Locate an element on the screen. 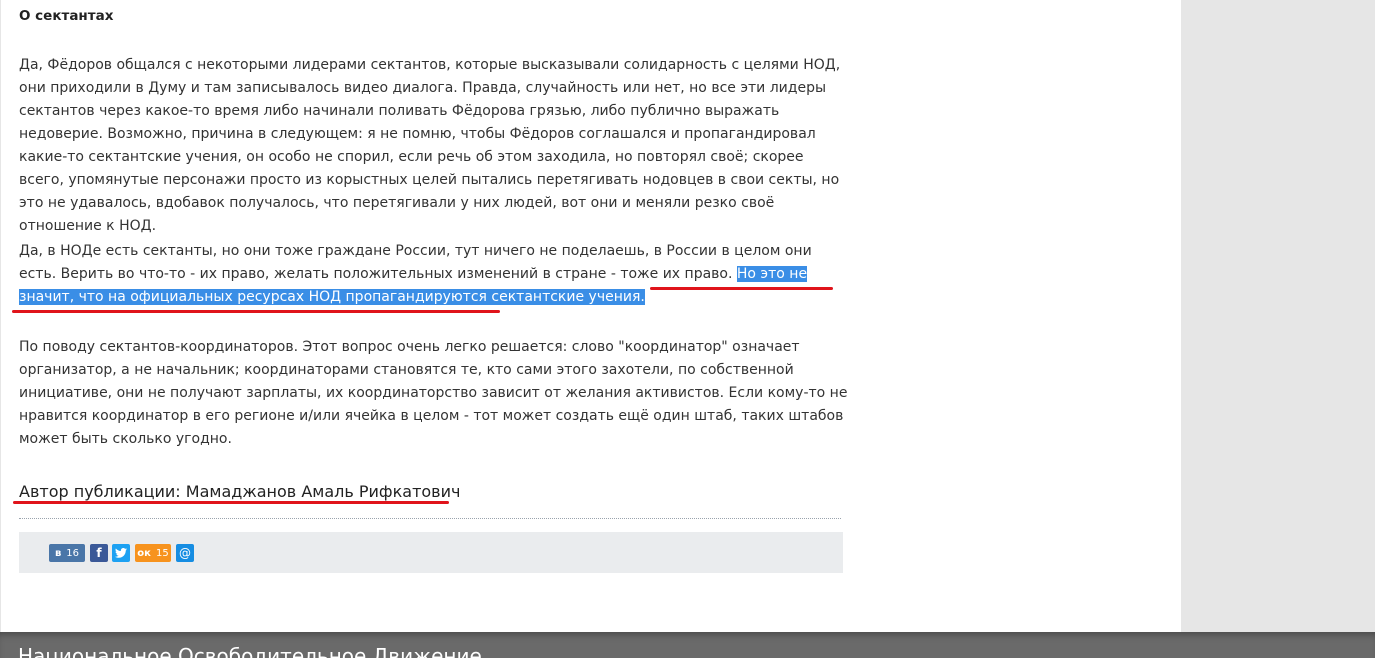  footer-title: Национальное Освободительное Движение is located at coordinates (250, 651).